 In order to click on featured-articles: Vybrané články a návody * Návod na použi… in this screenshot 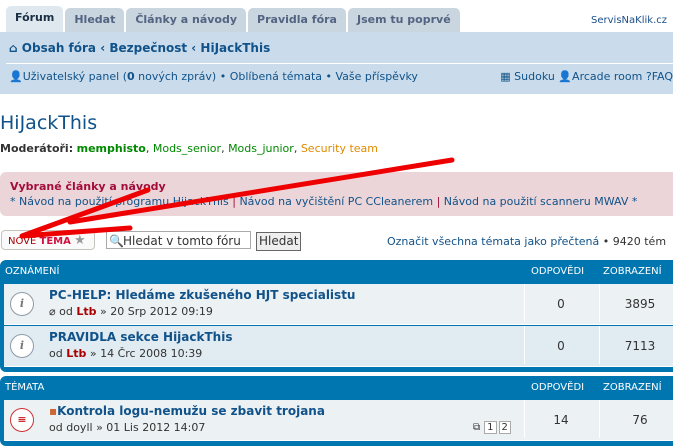, I will do `click(336, 194)`.